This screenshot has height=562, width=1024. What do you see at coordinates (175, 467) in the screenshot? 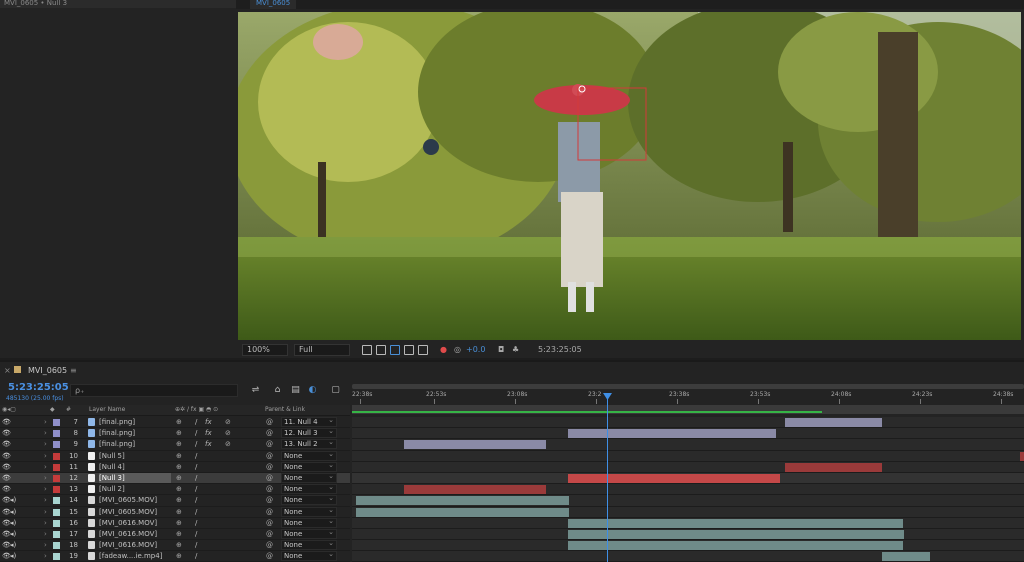
I see `layer-row: 👁 › 11 [Null 4] ⊕ / @ None` at bounding box center [175, 467].